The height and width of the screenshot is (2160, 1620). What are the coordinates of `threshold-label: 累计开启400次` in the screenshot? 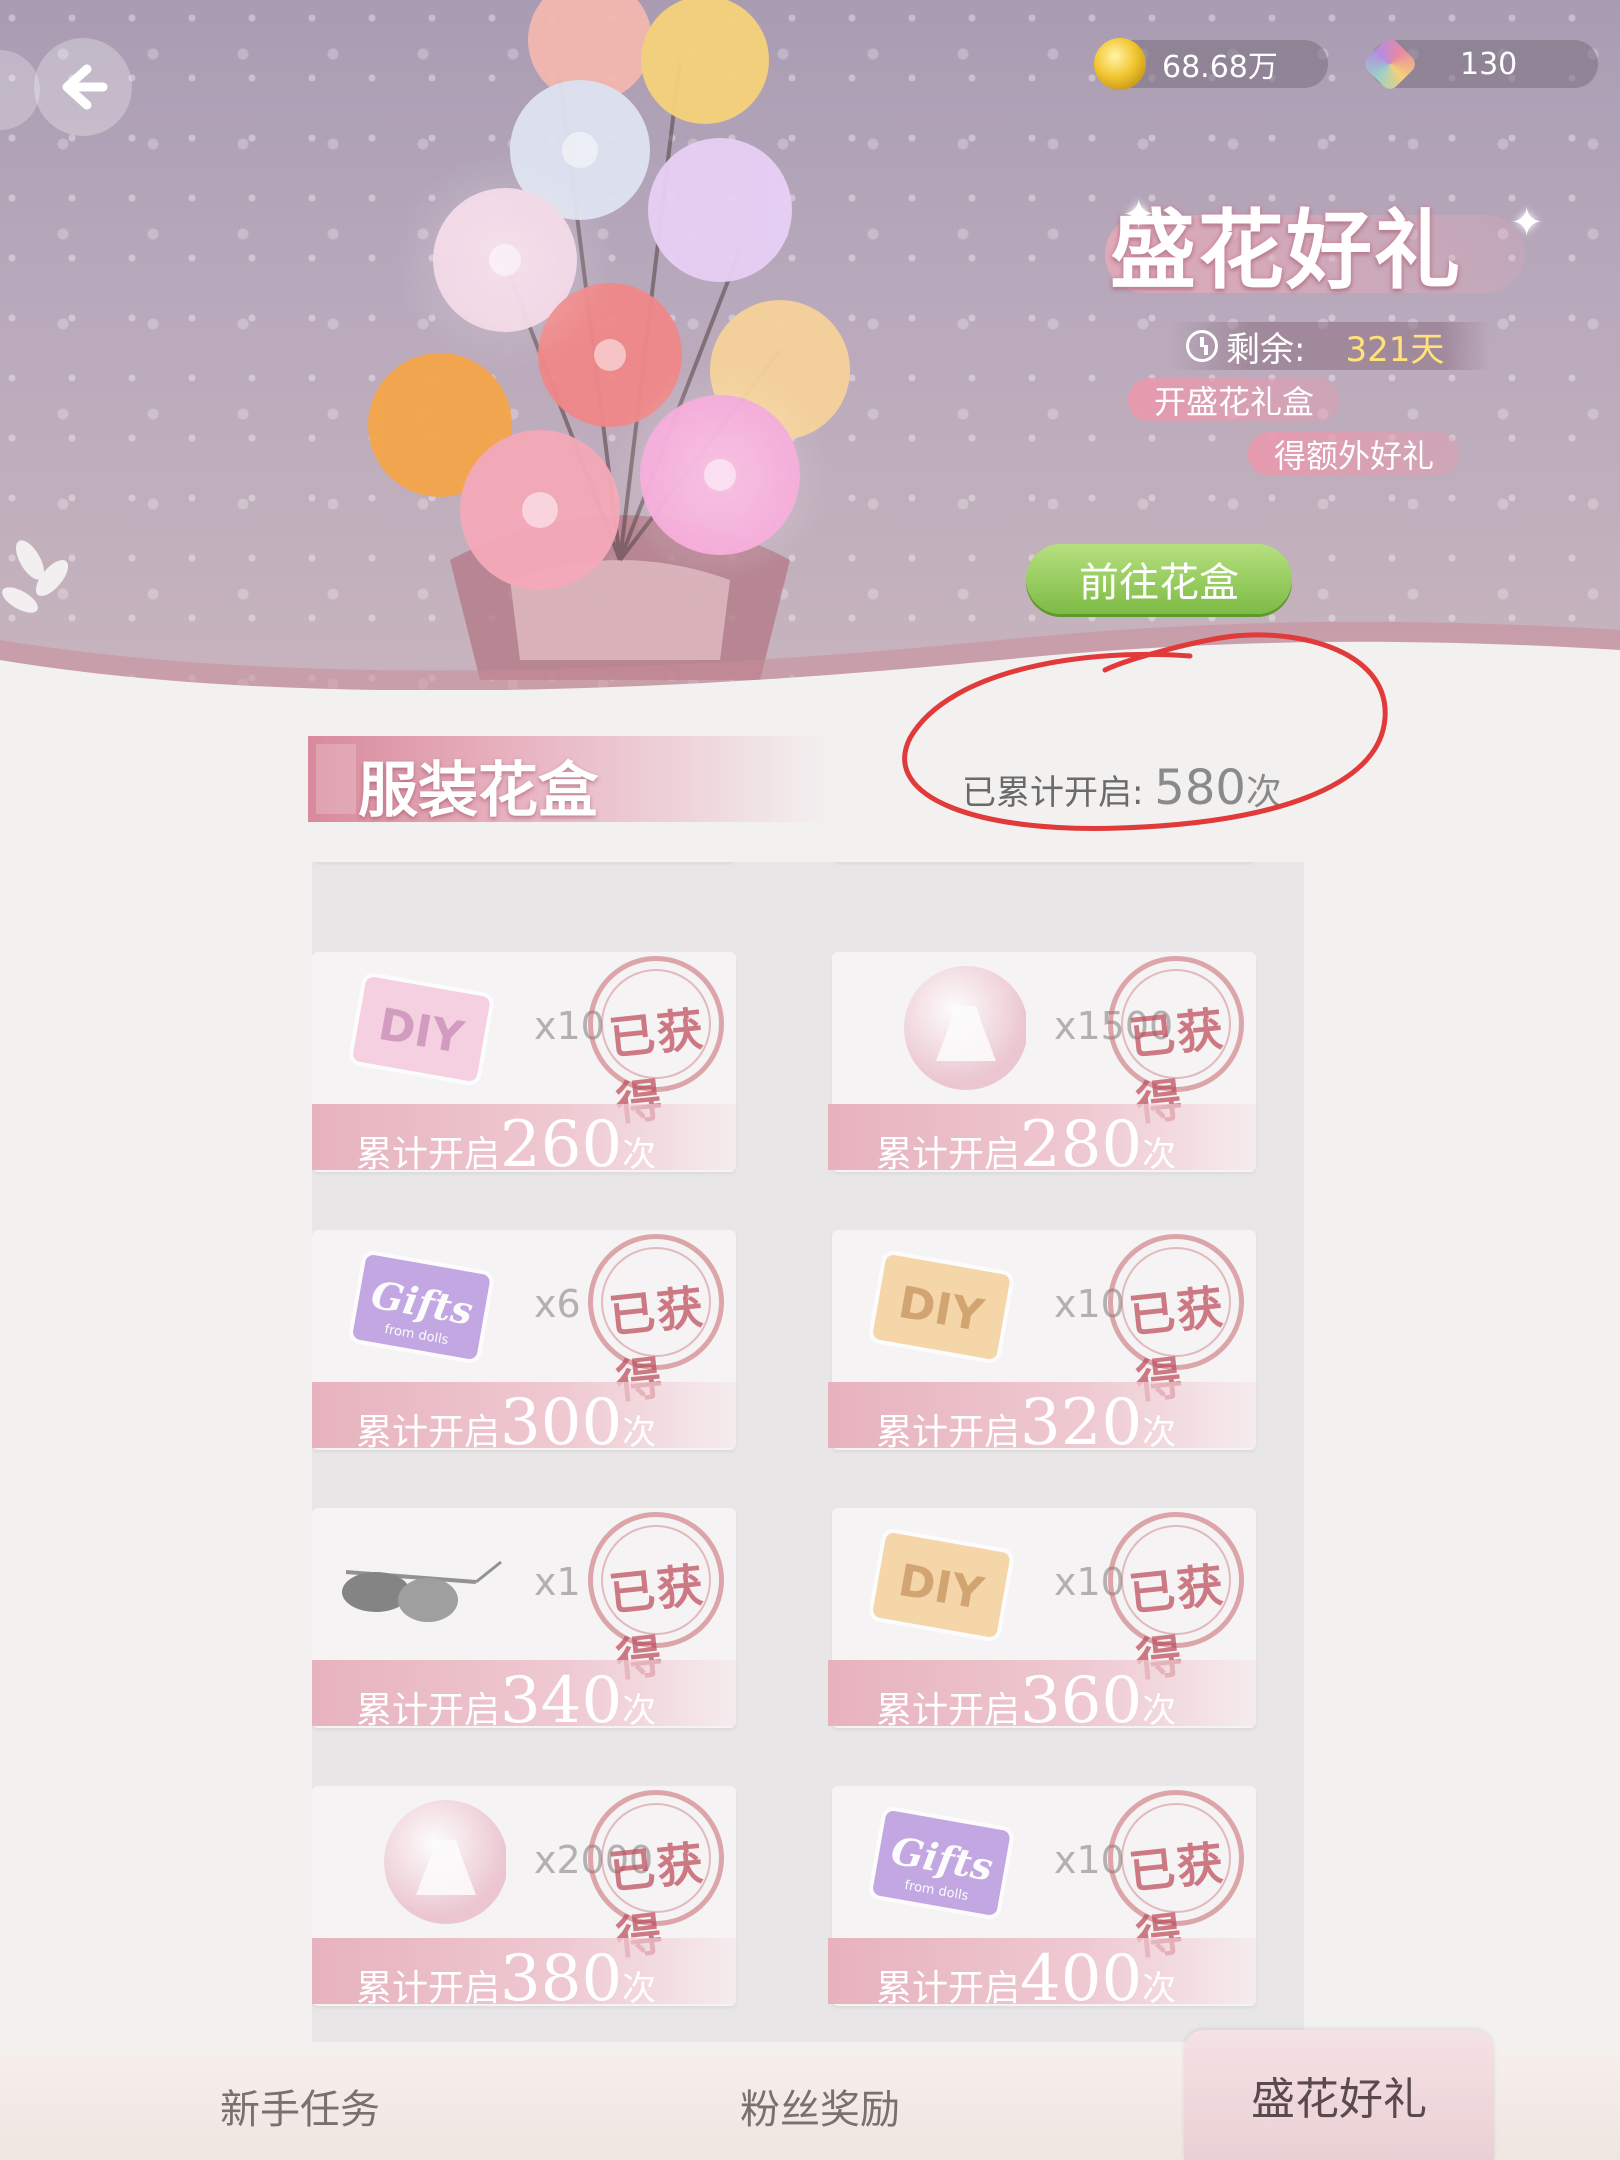 It's located at (1026, 1979).